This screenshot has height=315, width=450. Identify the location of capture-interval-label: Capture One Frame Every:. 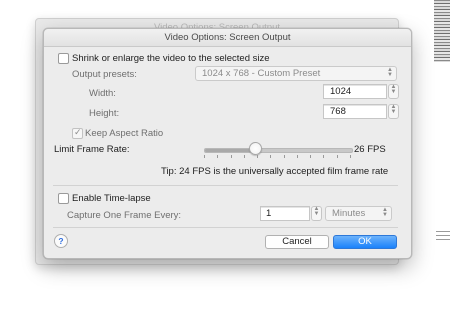
(124, 215).